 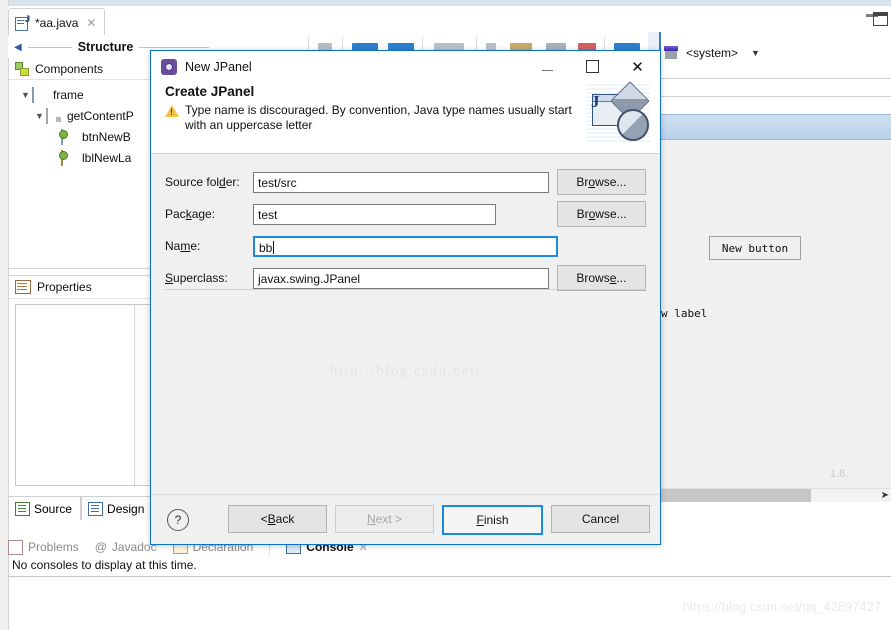 What do you see at coordinates (169, 66) in the screenshot?
I see `gear-icon` at bounding box center [169, 66].